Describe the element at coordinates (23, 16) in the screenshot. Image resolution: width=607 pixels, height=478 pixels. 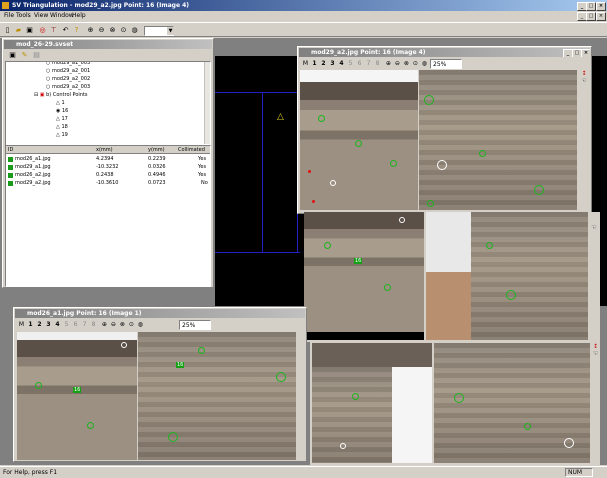
I see `menu-tools: Tools` at that location.